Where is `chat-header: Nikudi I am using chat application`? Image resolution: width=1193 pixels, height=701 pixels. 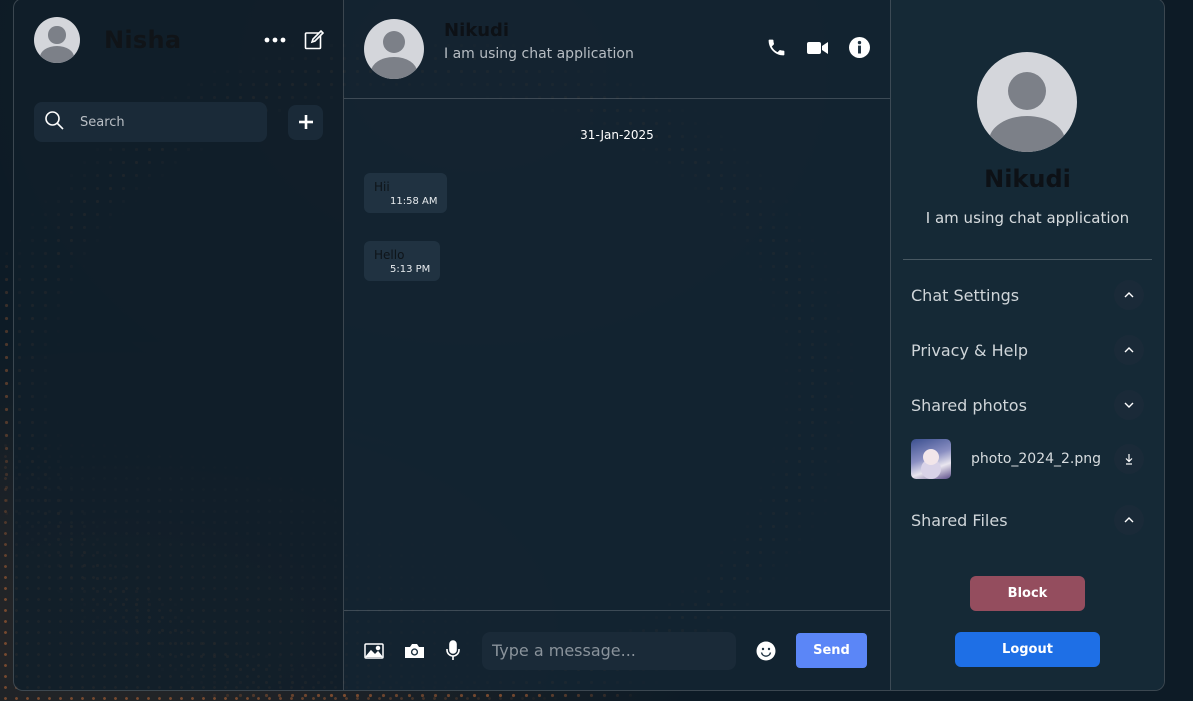 chat-header: Nikudi I am using chat application is located at coordinates (617, 49).